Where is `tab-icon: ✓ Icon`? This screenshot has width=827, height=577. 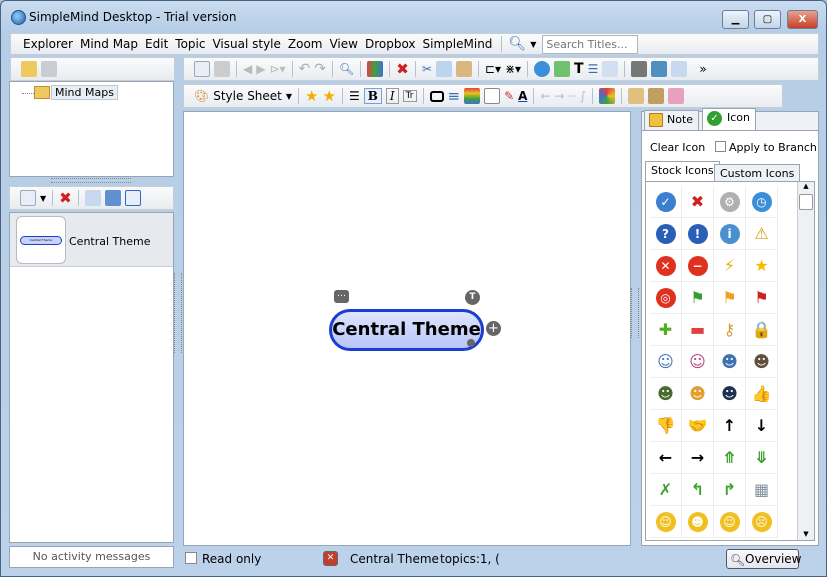 tab-icon: ✓ Icon is located at coordinates (729, 119).